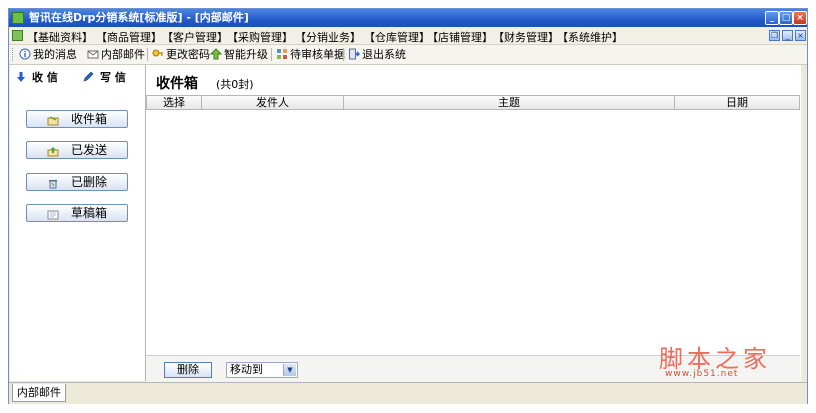  What do you see at coordinates (93, 54) in the screenshot?
I see `mail-icon` at bounding box center [93, 54].